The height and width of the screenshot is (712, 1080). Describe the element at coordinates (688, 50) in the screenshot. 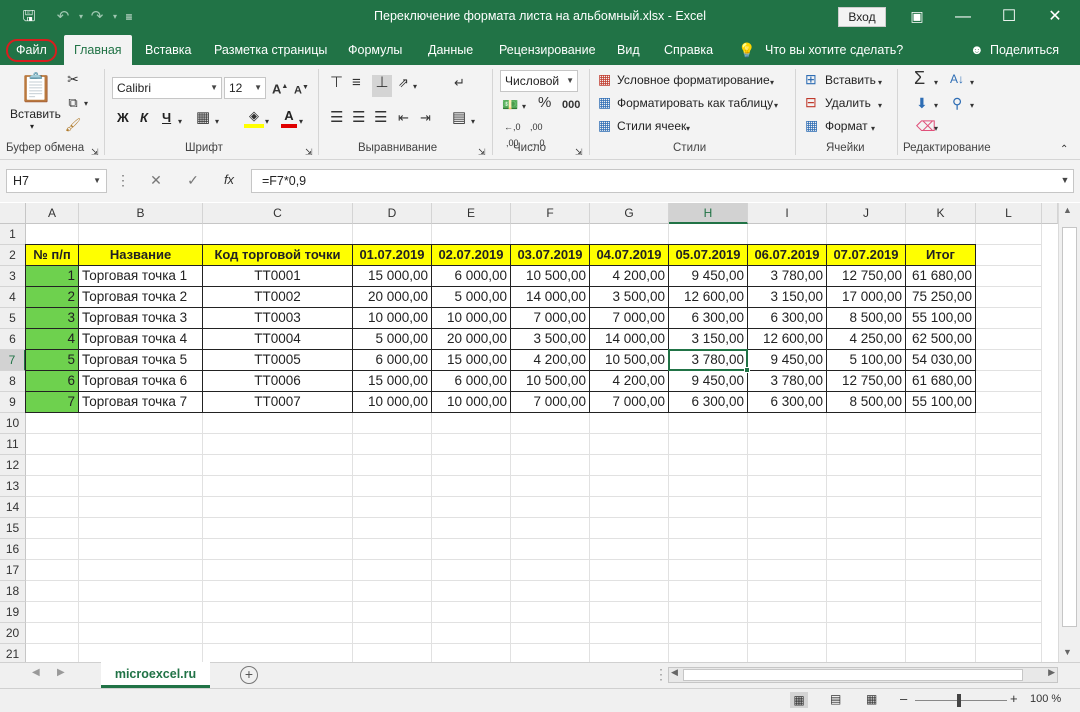

I see `tab-help: Справка` at that location.